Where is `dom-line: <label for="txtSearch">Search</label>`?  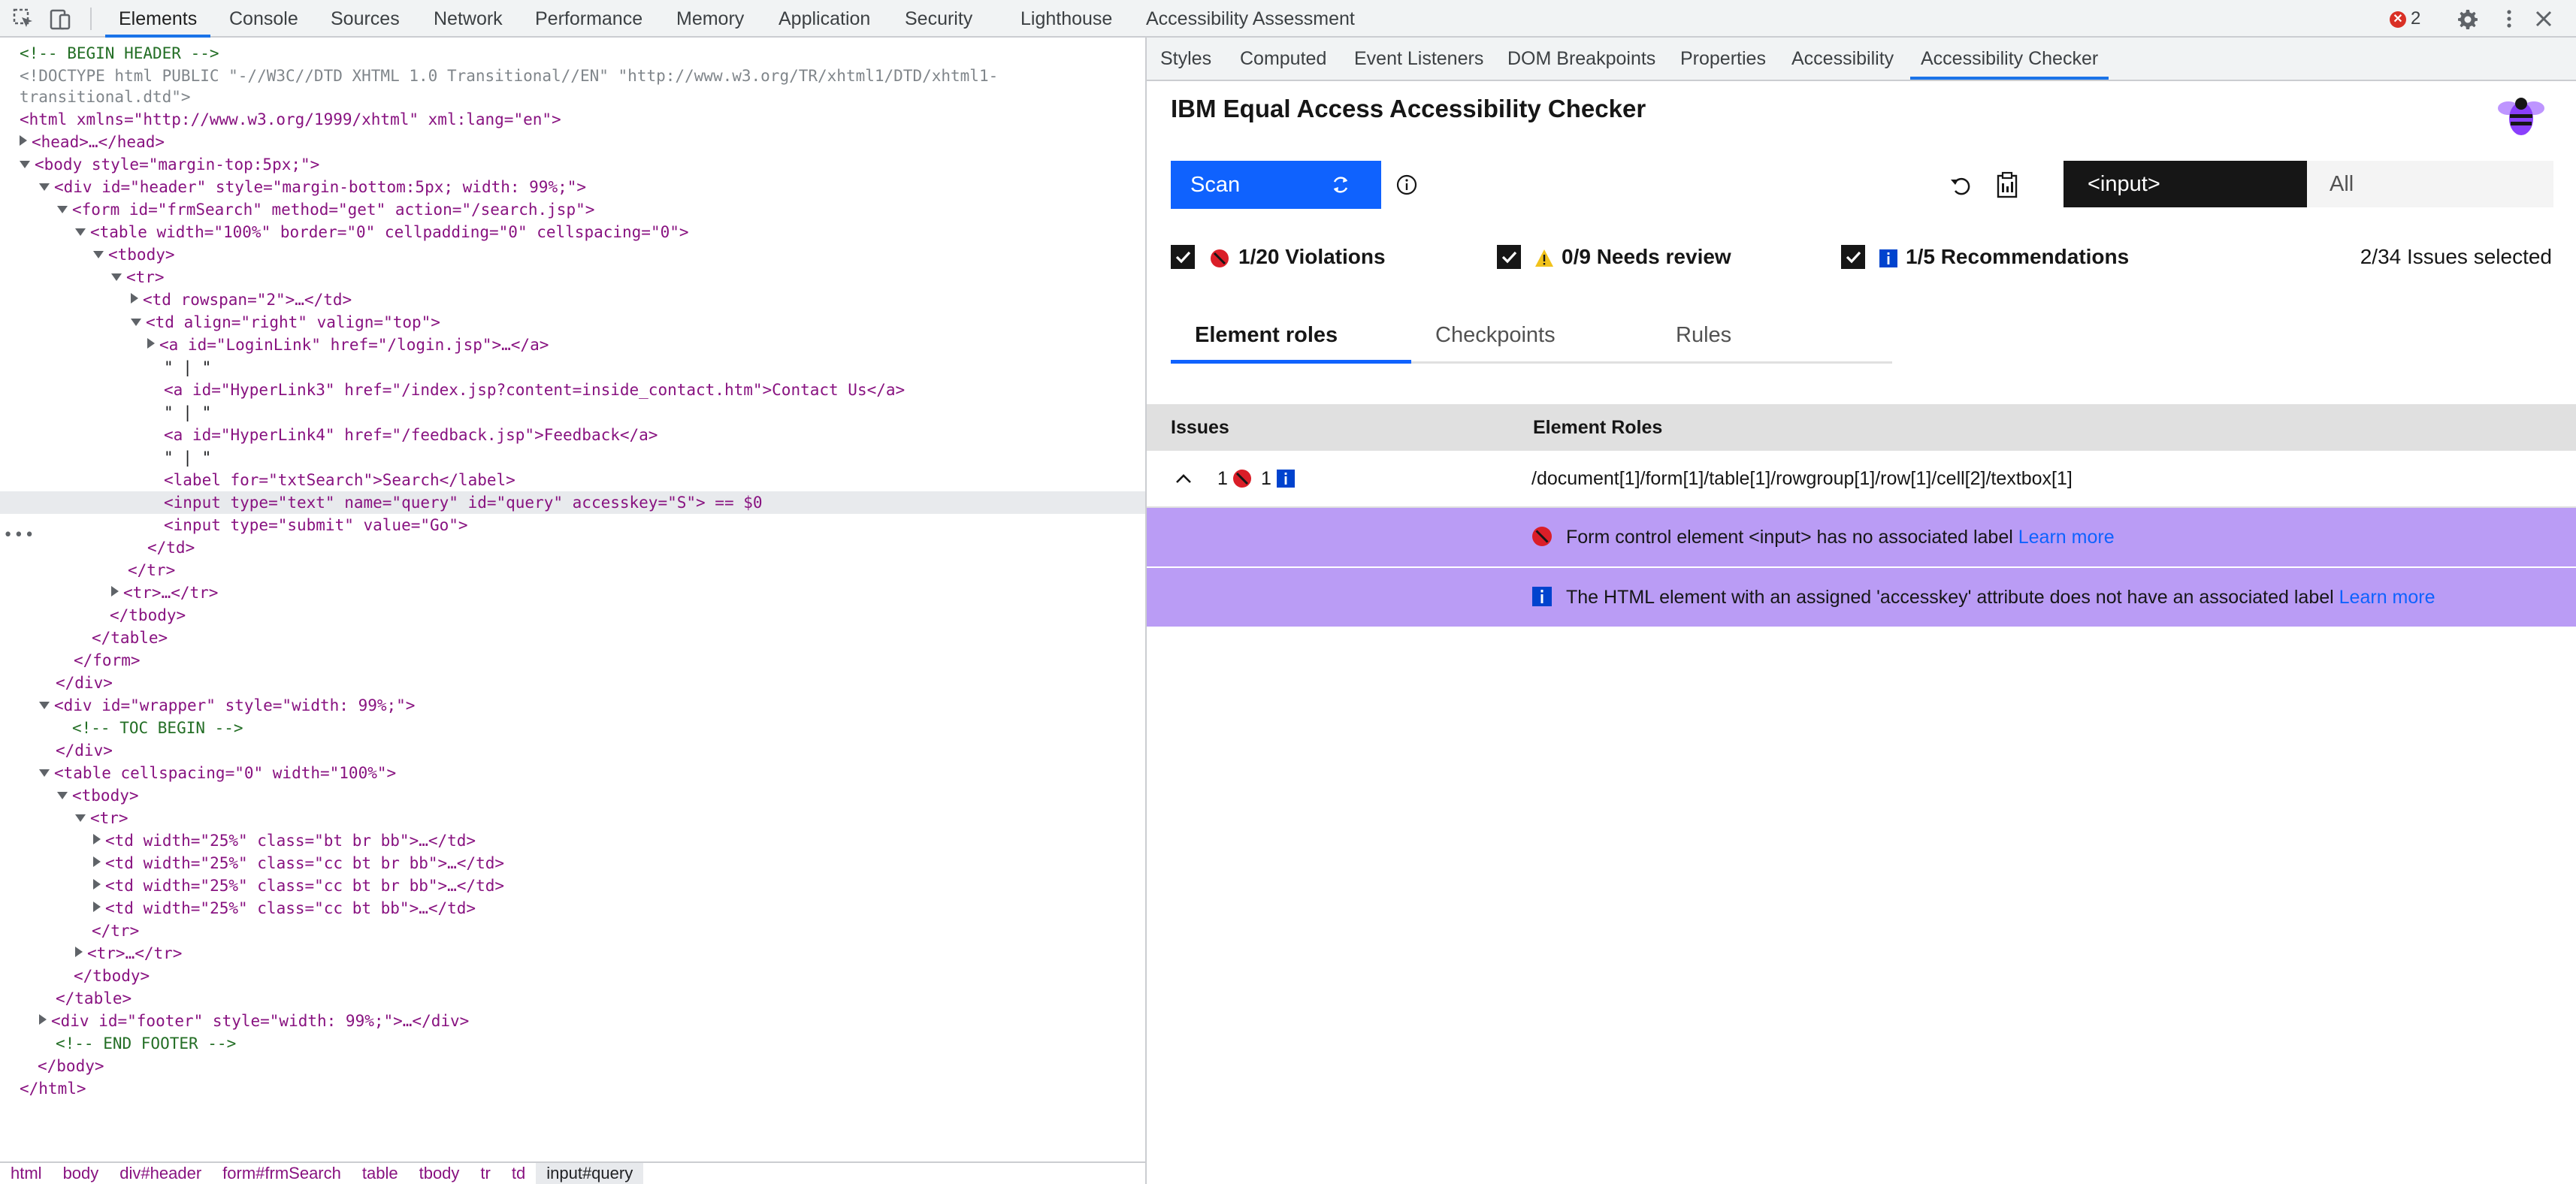 dom-line: <label for="txtSearch">Search</label> is located at coordinates (572, 480).